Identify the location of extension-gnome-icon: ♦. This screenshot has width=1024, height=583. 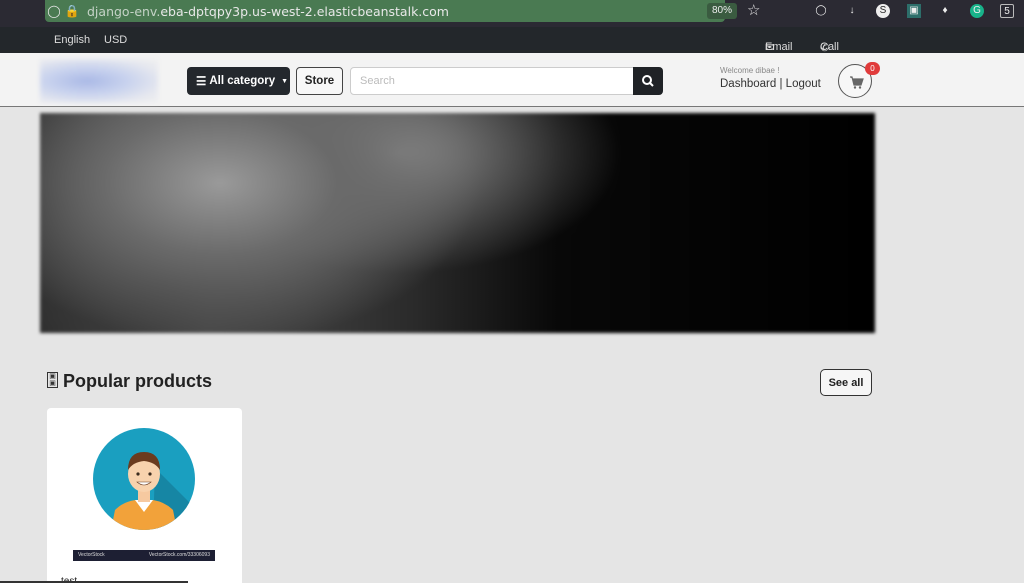
(945, 11).